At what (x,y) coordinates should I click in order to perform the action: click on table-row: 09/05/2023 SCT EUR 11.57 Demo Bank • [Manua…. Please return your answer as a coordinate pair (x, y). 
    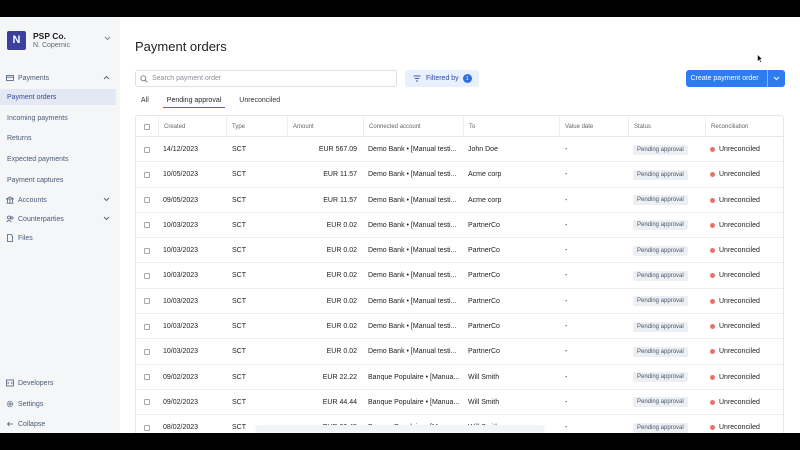
    Looking at the image, I should click on (459, 200).